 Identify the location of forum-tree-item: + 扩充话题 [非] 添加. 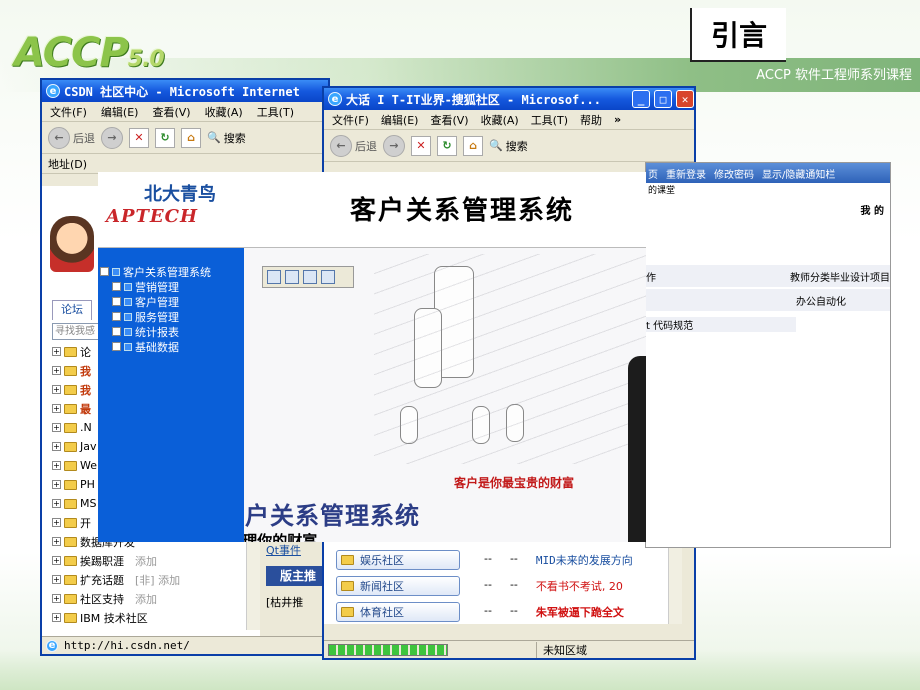
(151, 579).